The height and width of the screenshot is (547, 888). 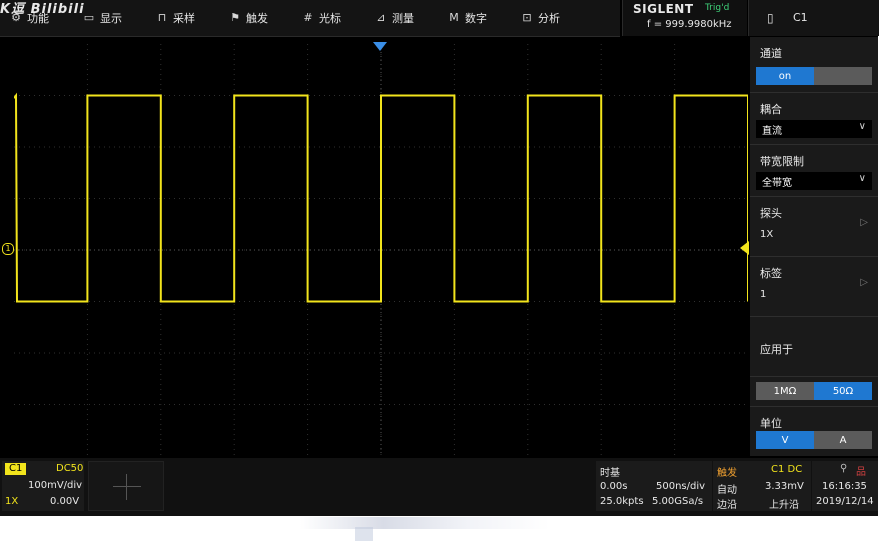 I want to click on timebase-delay: 0.00s, so click(x=614, y=486).